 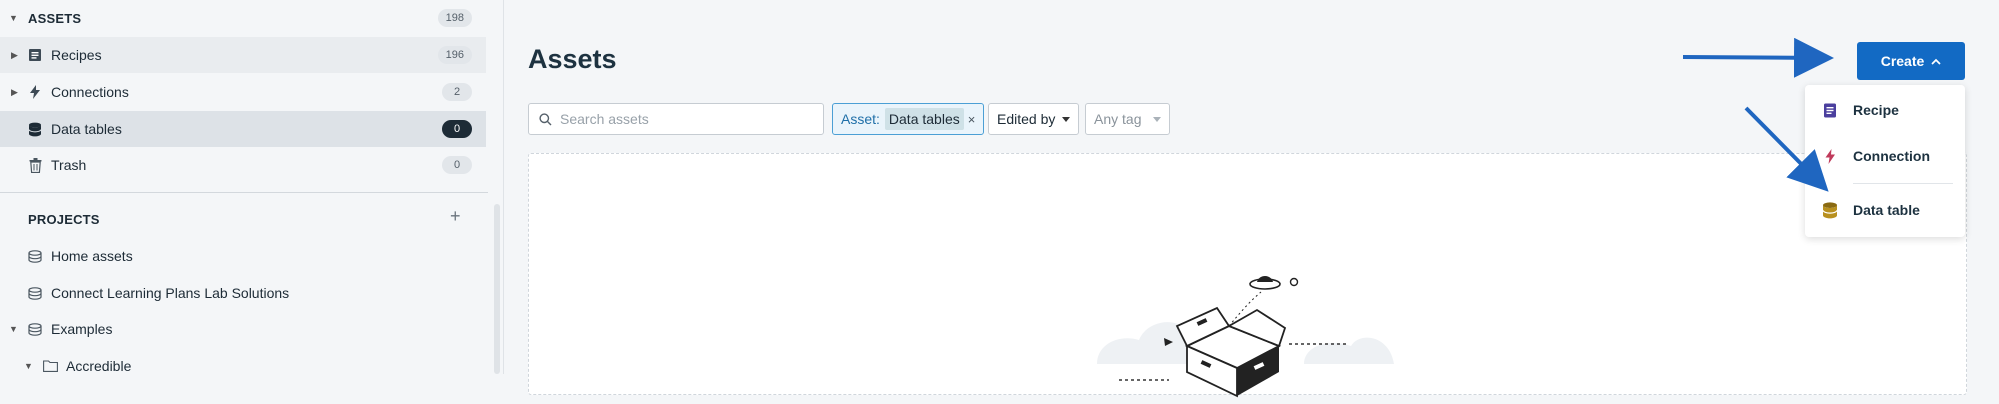 What do you see at coordinates (64, 219) in the screenshot?
I see `projects-section-label: PROJECTS` at bounding box center [64, 219].